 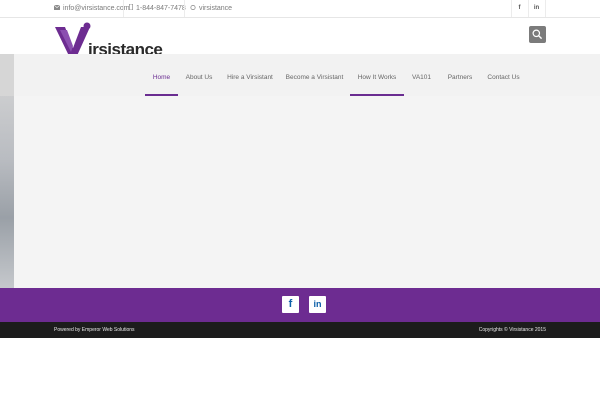 What do you see at coordinates (300, 305) in the screenshot?
I see `footer-social-band: f in` at bounding box center [300, 305].